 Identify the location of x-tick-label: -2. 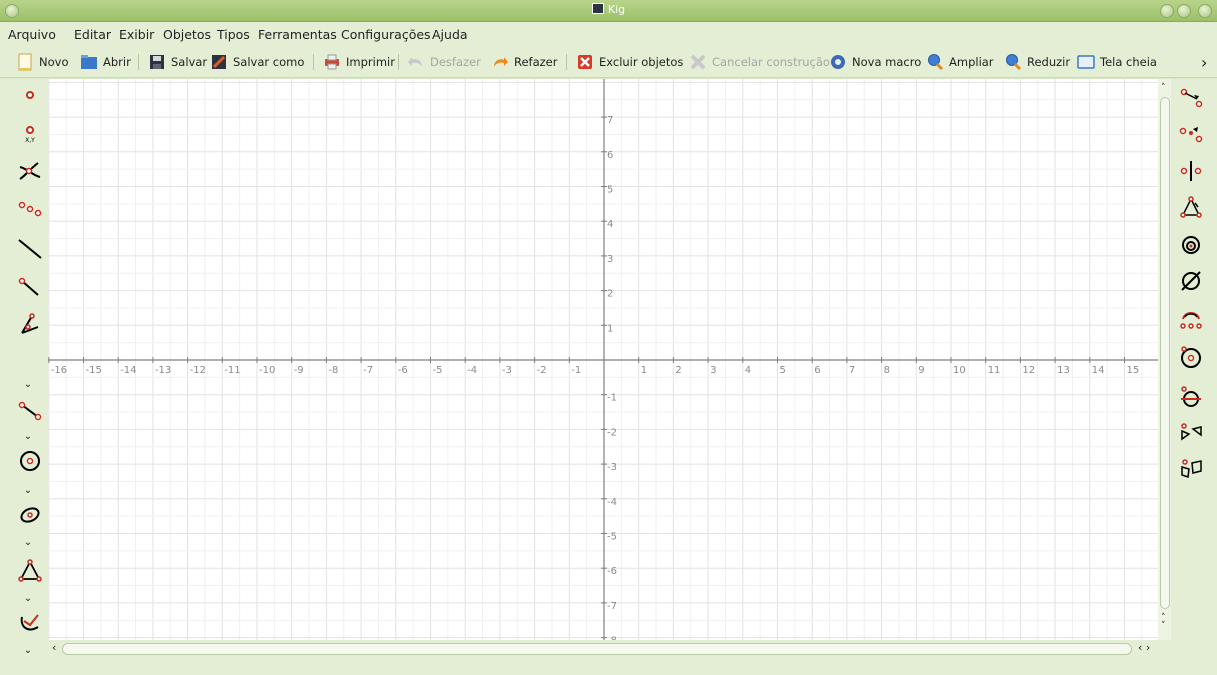
(542, 370).